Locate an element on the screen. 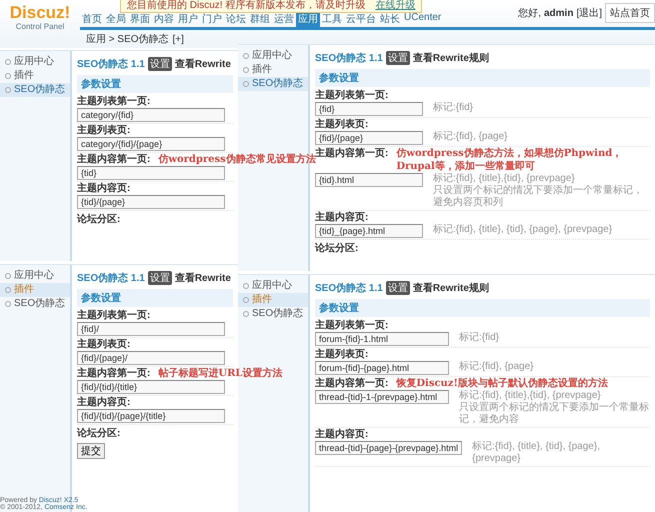 The width and height of the screenshot is (655, 512). nav-tab: 界面 is located at coordinates (140, 19).